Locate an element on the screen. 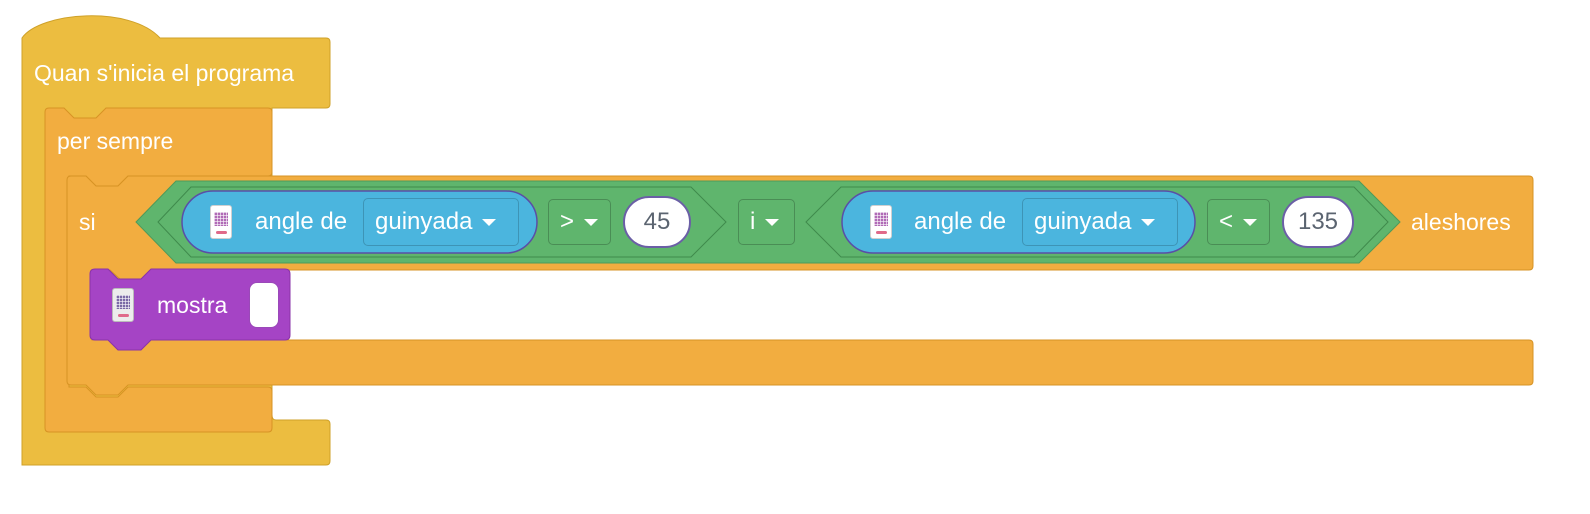  if-block-label: si is located at coordinates (87, 222).